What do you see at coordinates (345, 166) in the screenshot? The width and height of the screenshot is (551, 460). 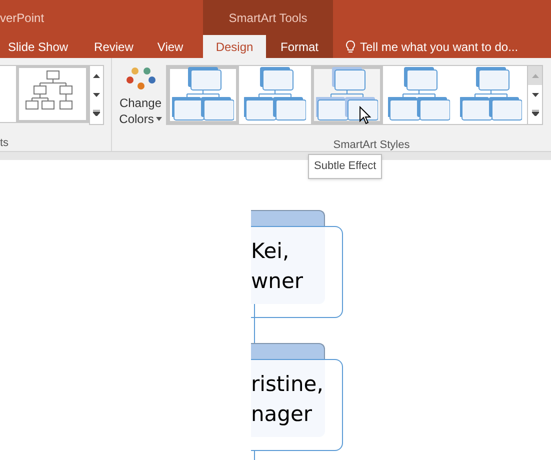 I see `tooltip: Subtle Effect` at bounding box center [345, 166].